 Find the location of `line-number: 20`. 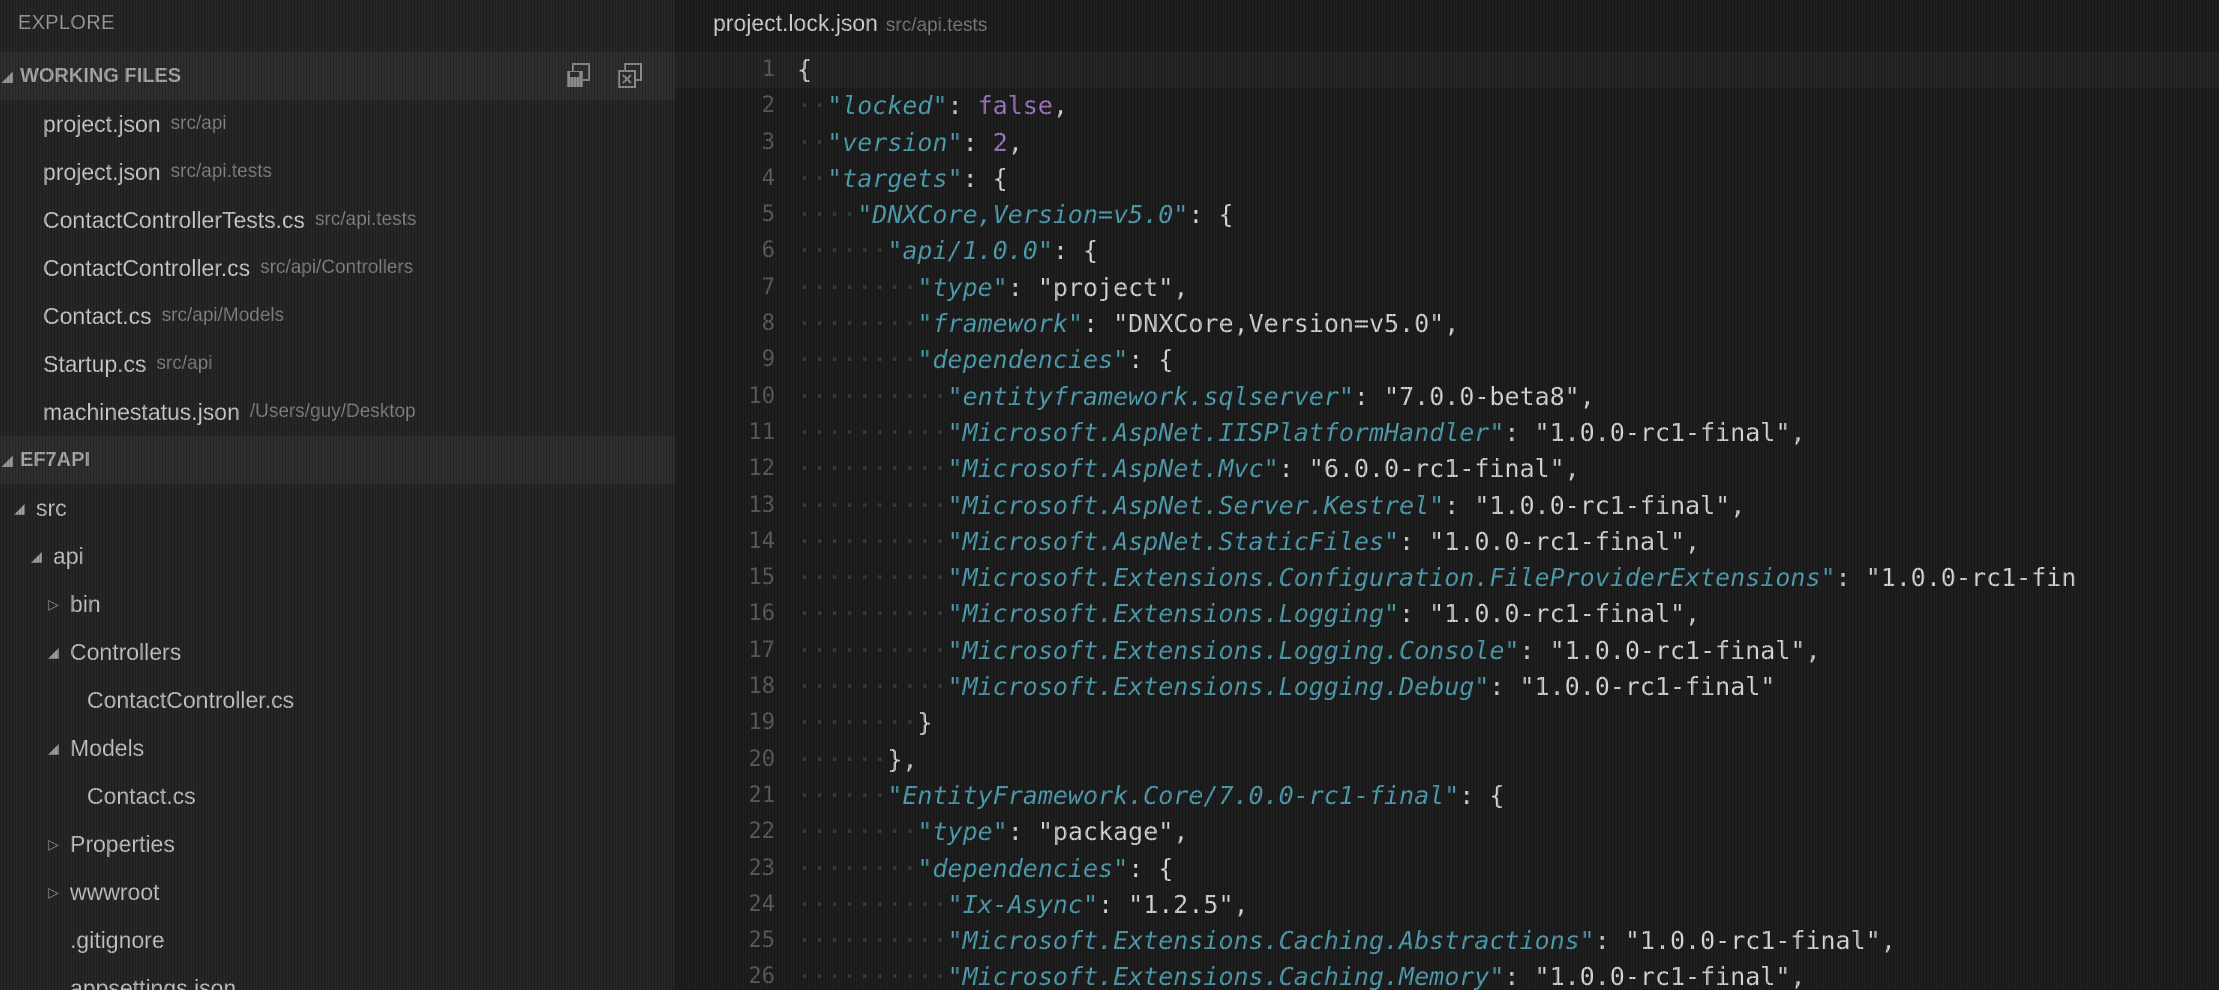

line-number: 20 is located at coordinates (762, 759).